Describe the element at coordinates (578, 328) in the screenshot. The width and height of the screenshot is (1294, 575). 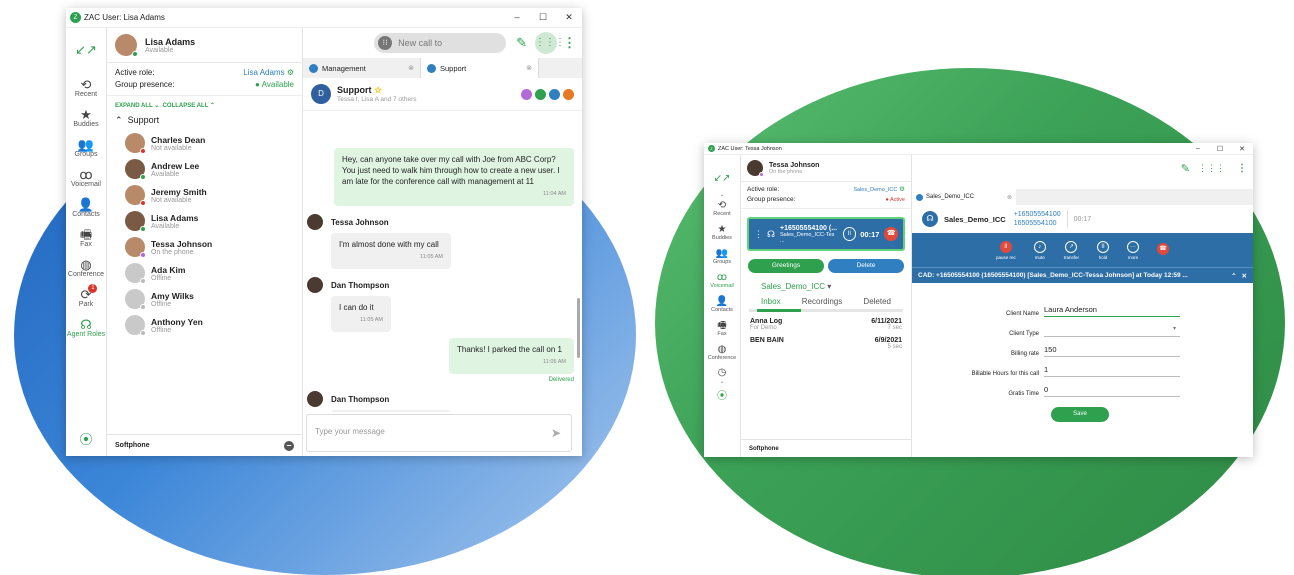
I see `scrollbar` at that location.